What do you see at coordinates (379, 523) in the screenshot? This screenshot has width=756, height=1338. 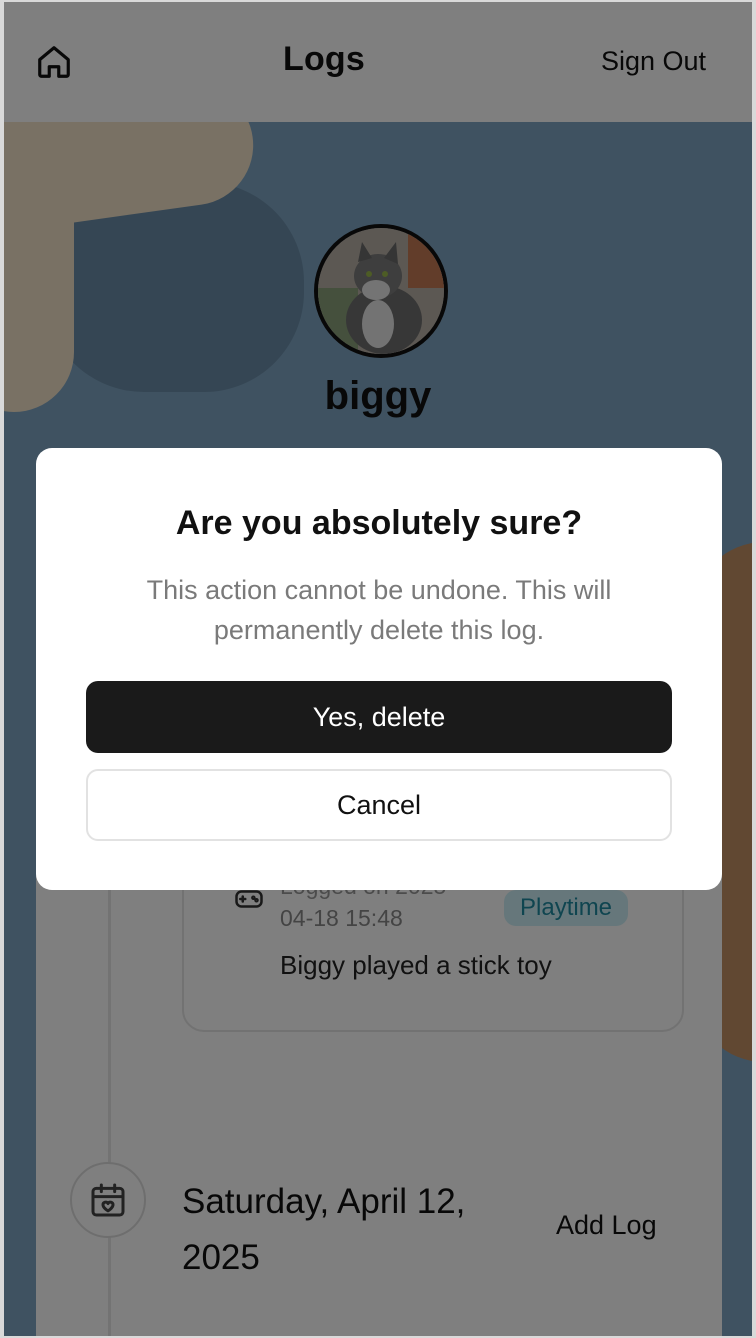 I see `dialog-title: Are you absolutely sure?` at bounding box center [379, 523].